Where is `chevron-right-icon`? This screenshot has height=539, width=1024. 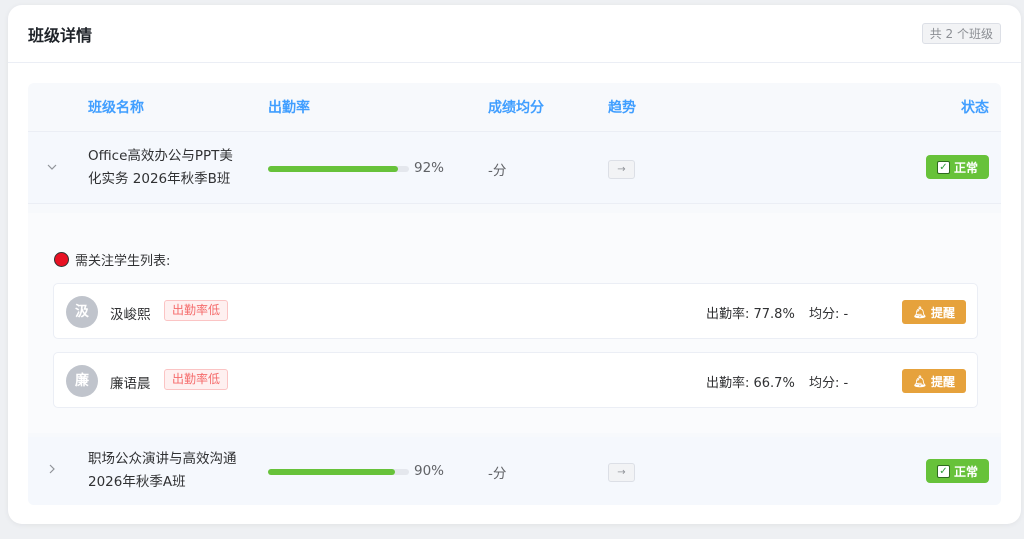
chevron-right-icon is located at coordinates (53, 470).